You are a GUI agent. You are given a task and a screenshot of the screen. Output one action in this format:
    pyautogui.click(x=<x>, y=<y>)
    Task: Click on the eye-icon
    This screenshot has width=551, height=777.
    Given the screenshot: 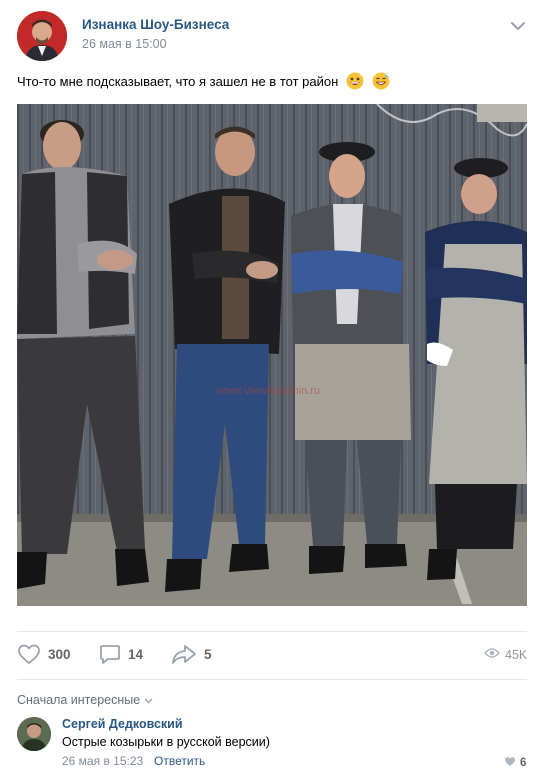 What is the action you would take?
    pyautogui.click(x=492, y=655)
    